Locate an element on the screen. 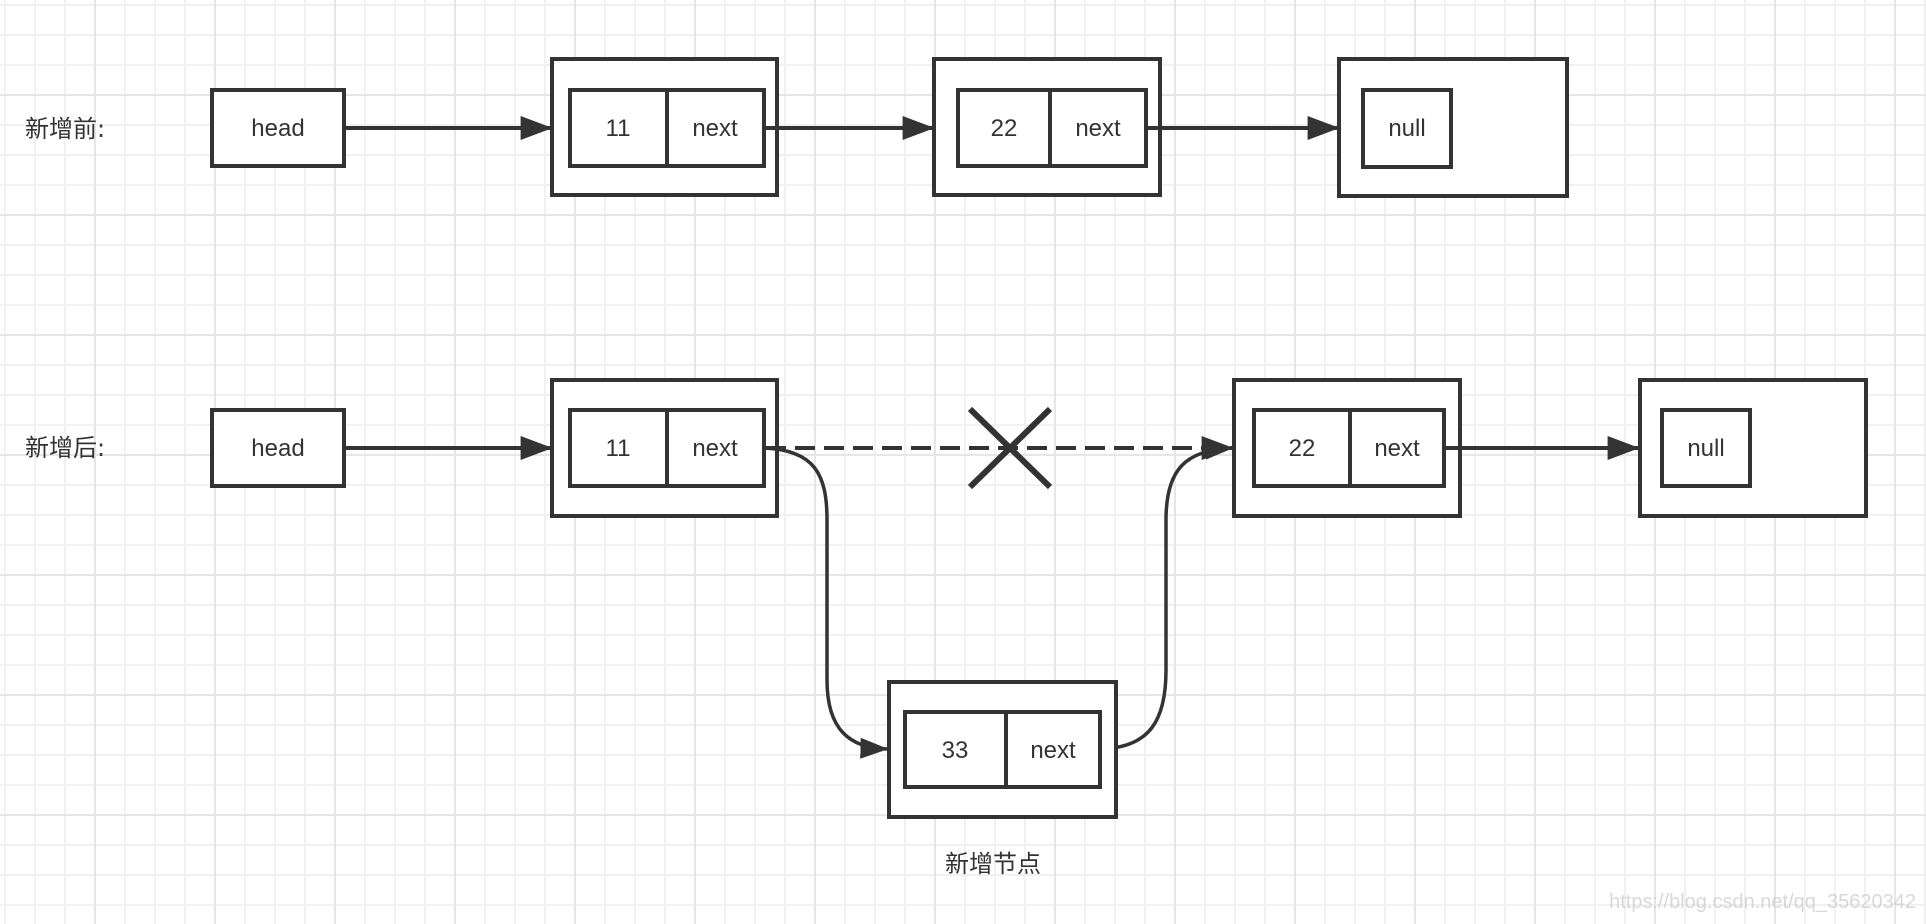  watermark: https://blog.csdn.net/qq_35620342 is located at coordinates (1762, 902).